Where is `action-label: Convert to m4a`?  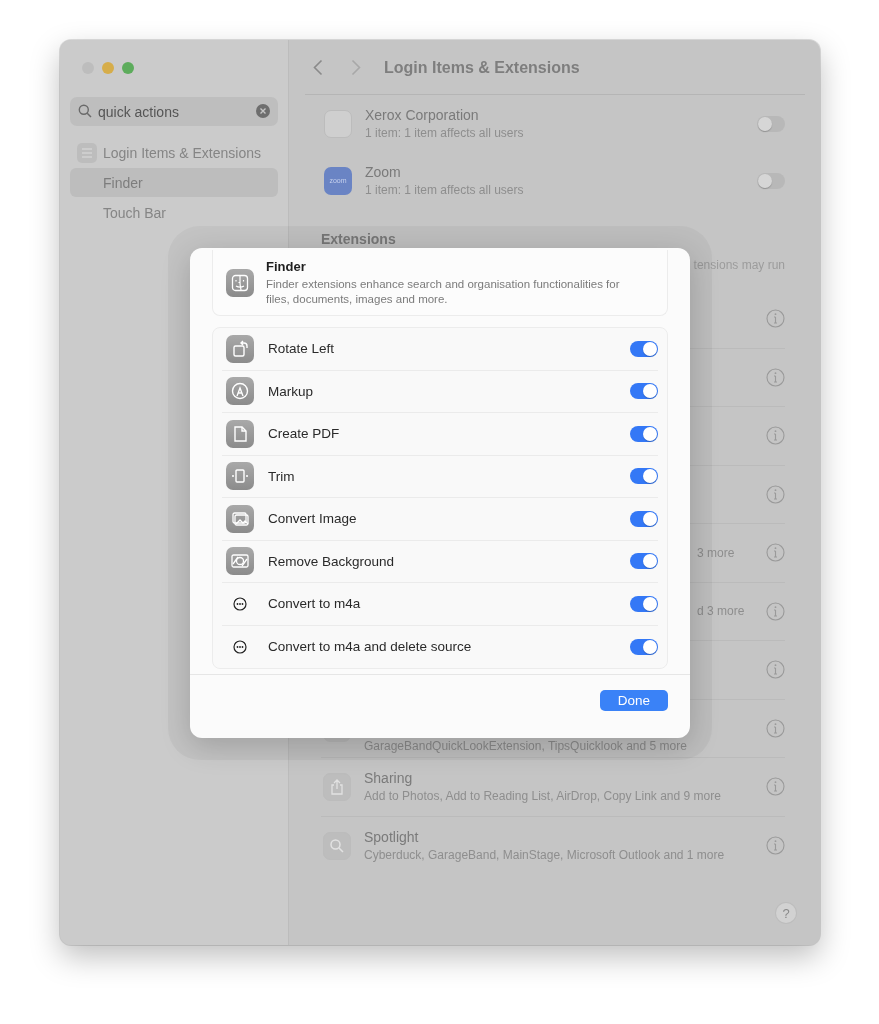
action-label: Convert to m4a is located at coordinates (315, 604).